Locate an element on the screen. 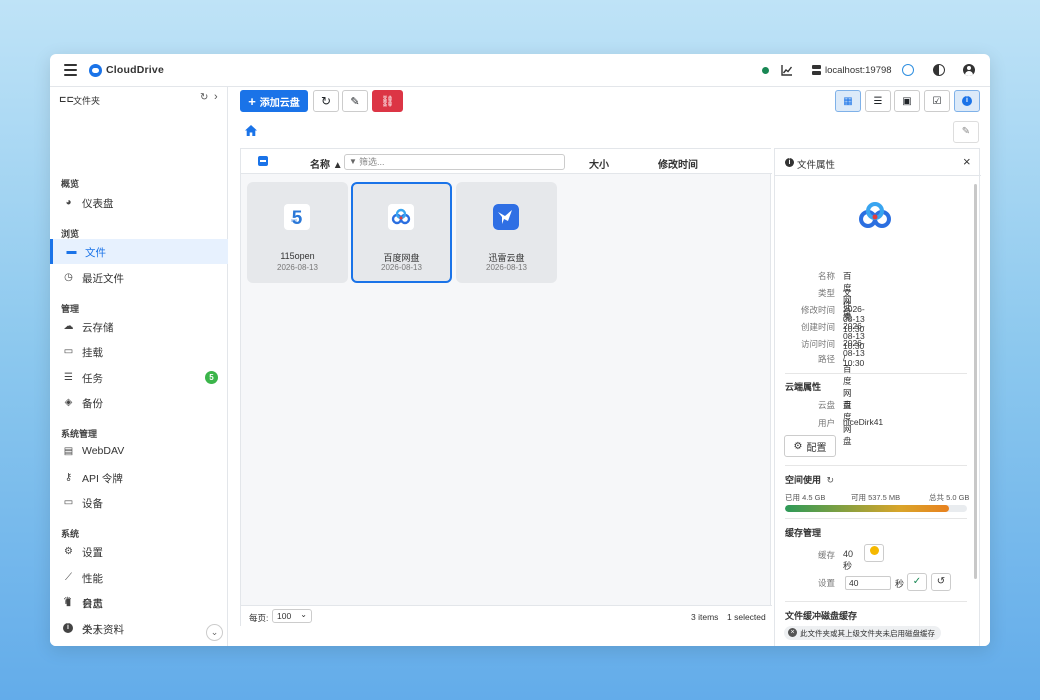 The height and width of the screenshot is (700, 1040). key-icon: ⚷ is located at coordinates (68, 477).